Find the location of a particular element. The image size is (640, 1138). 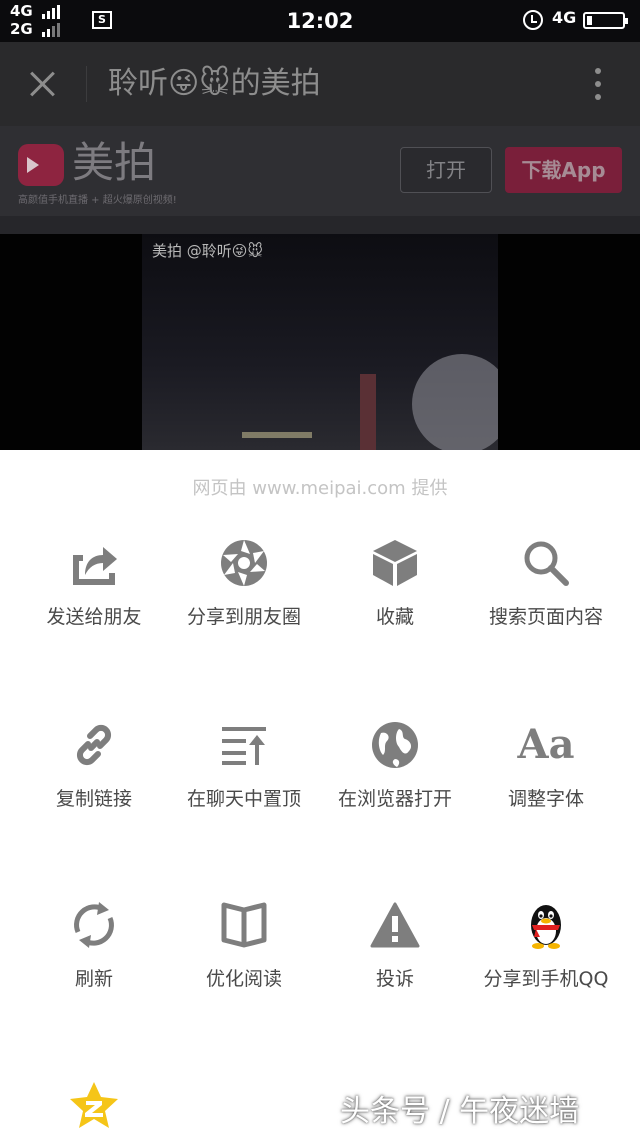

video-watermark: 美拍 @聆听😜🐭 is located at coordinates (208, 251).